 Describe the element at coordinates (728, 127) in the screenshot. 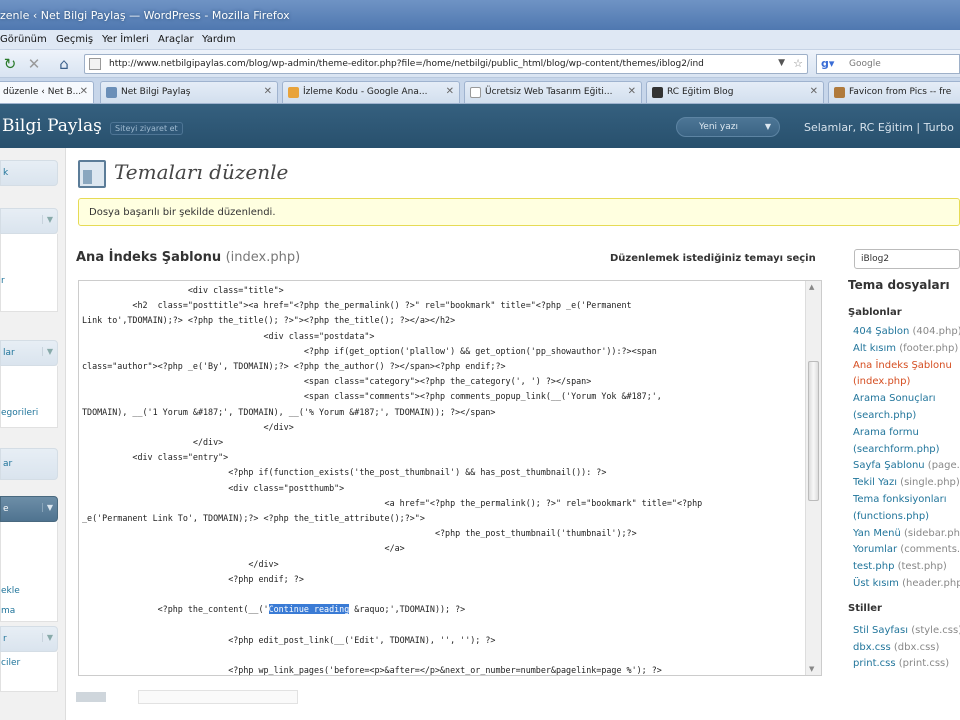

I see `new-post-button: Yeni yazı ▼` at that location.